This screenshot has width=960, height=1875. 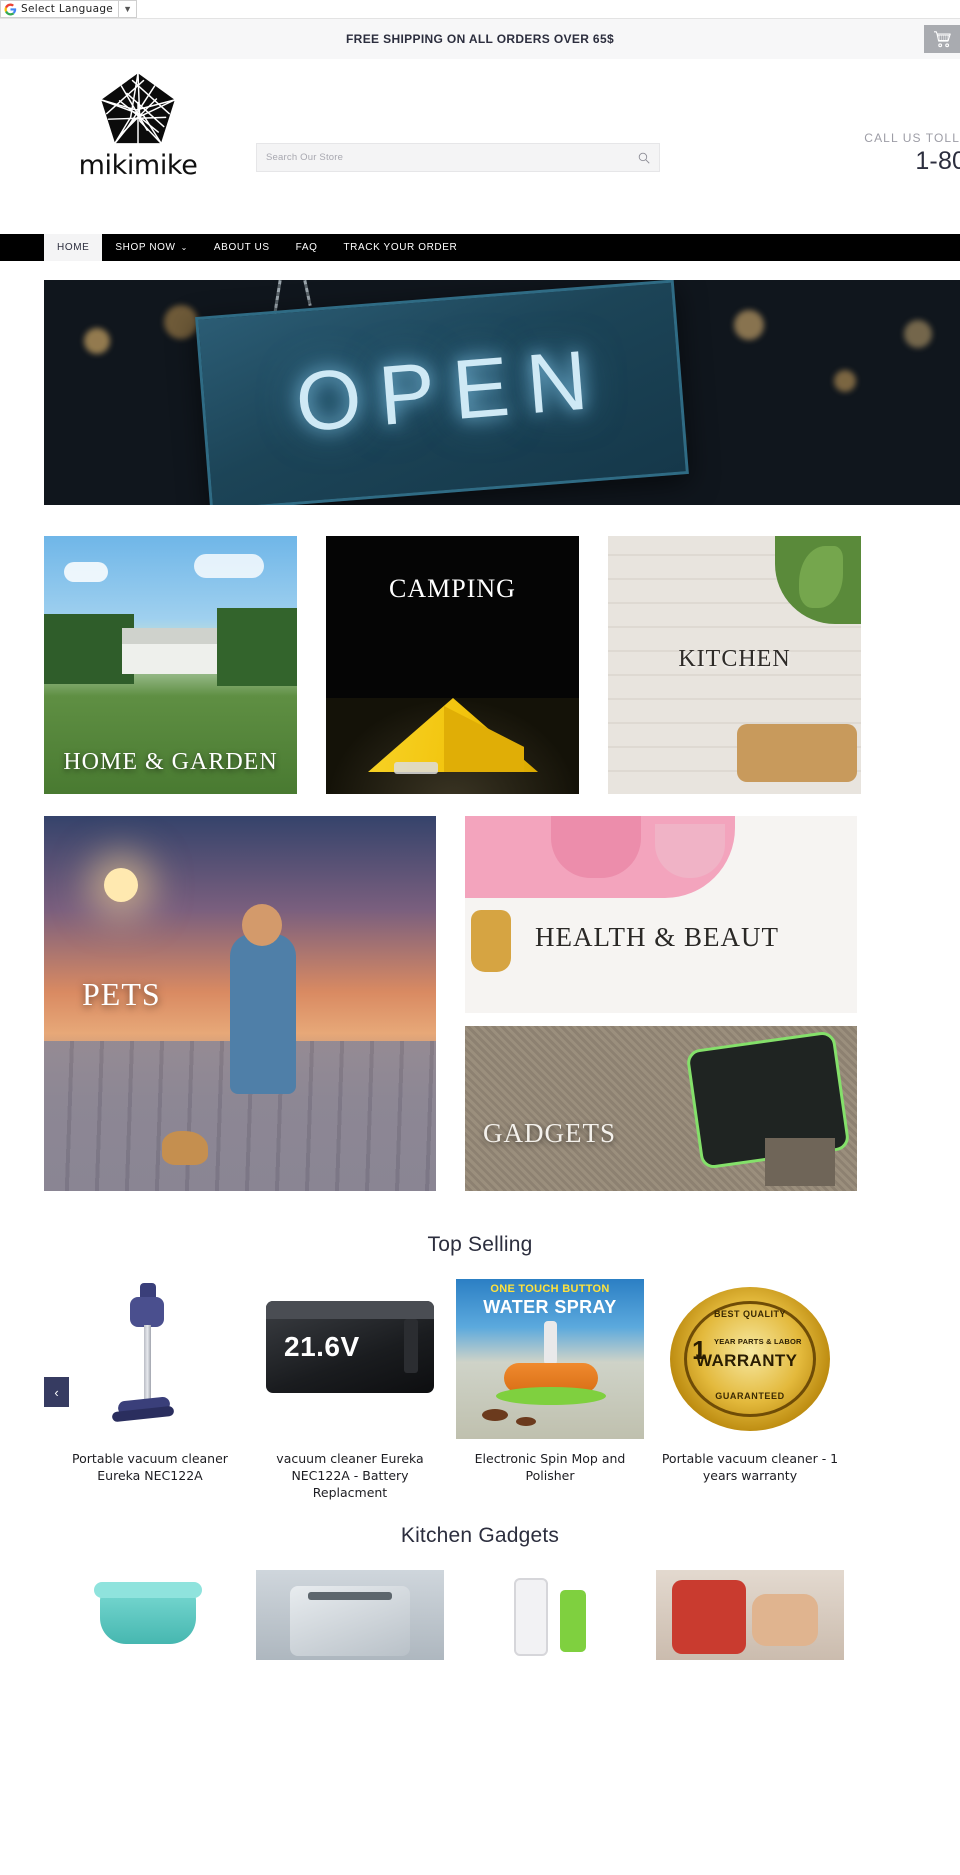 What do you see at coordinates (550, 1467) in the screenshot?
I see `product-title: Electronic Spin Mop and Polisher` at bounding box center [550, 1467].